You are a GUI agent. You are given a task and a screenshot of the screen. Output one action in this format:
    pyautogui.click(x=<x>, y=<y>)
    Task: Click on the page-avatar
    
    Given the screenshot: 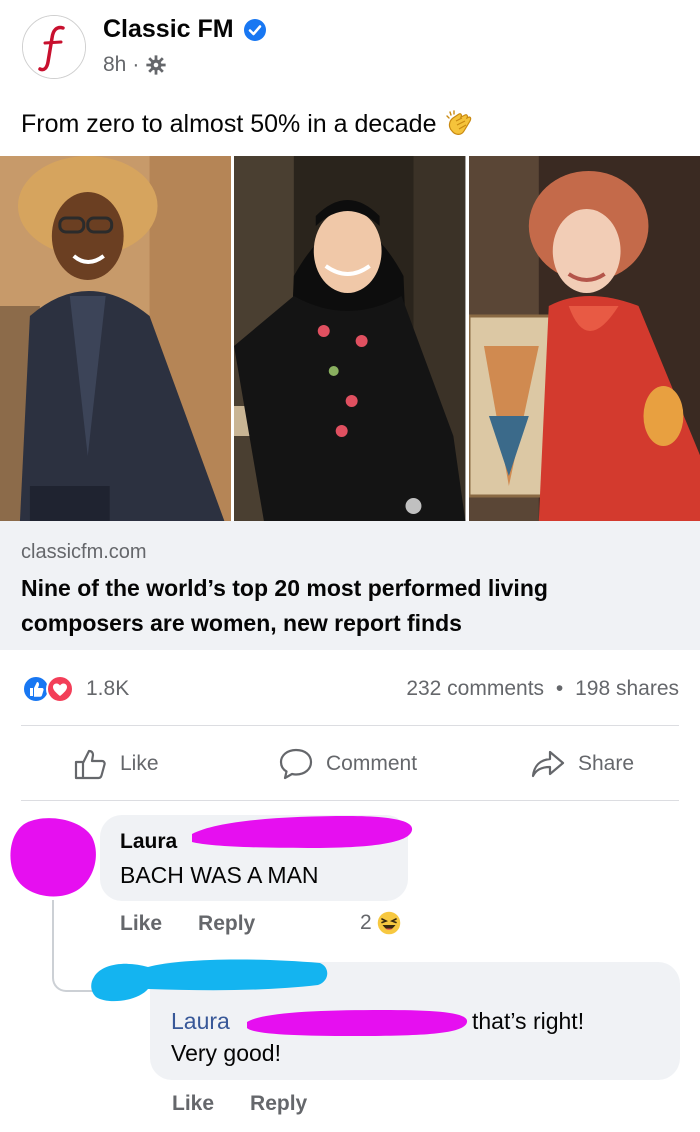 What is the action you would take?
    pyautogui.click(x=54, y=47)
    